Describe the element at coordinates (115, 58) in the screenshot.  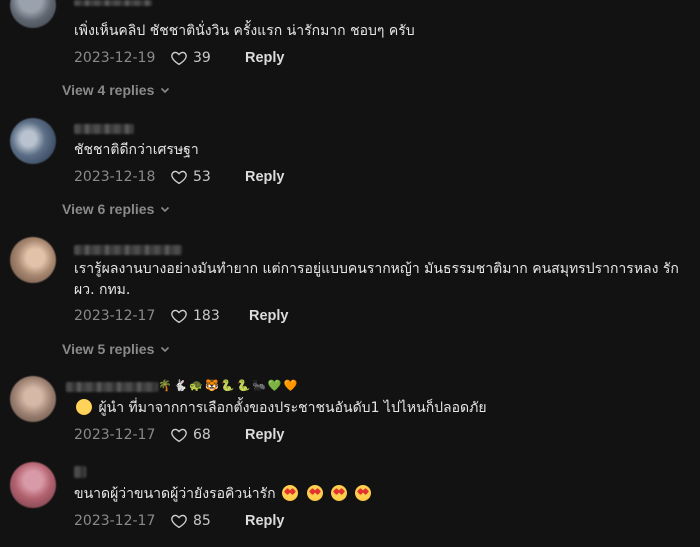
I see `comment-date: 2023-12-19` at that location.